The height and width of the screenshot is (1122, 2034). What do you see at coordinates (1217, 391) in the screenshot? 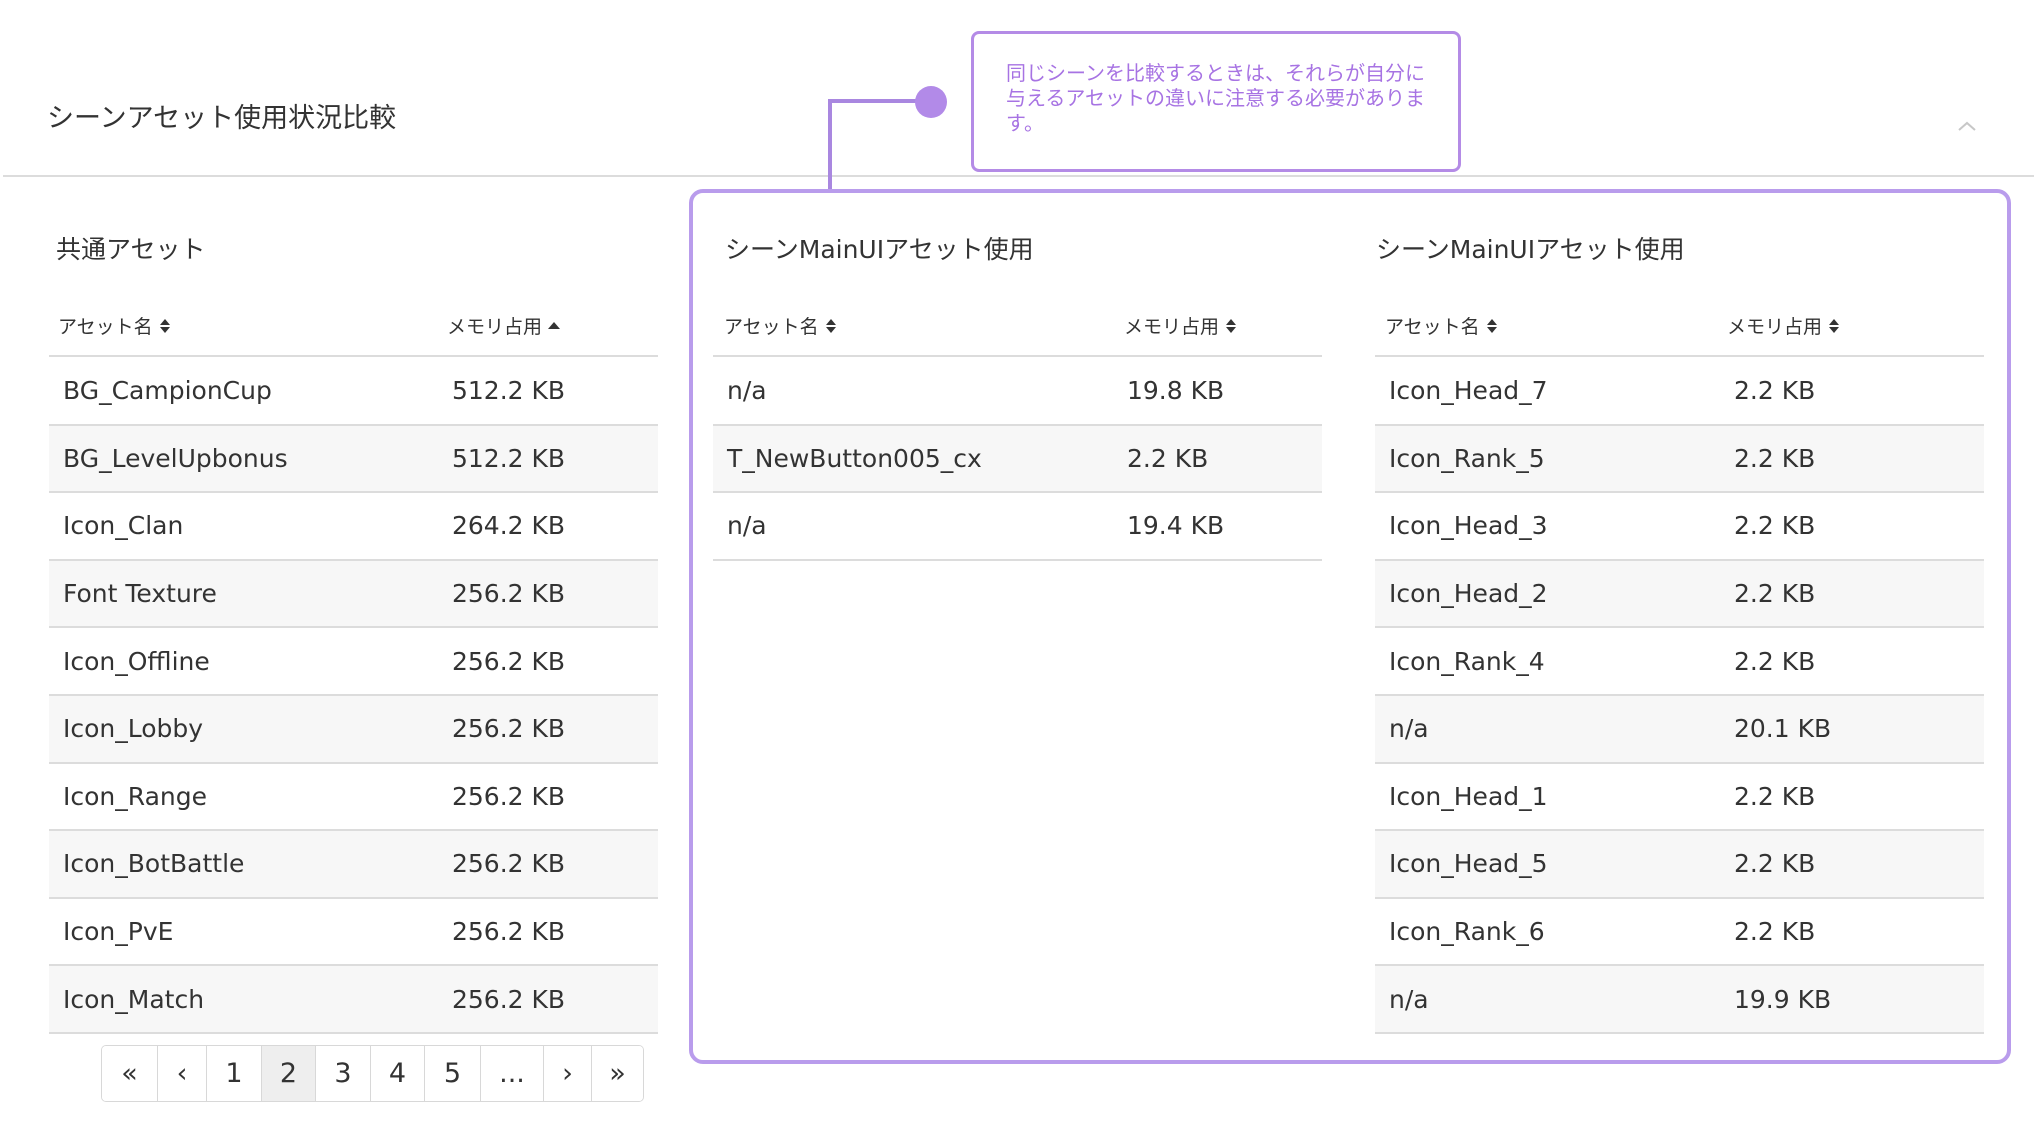
I see `asset-memory: 19.8 KB` at bounding box center [1217, 391].